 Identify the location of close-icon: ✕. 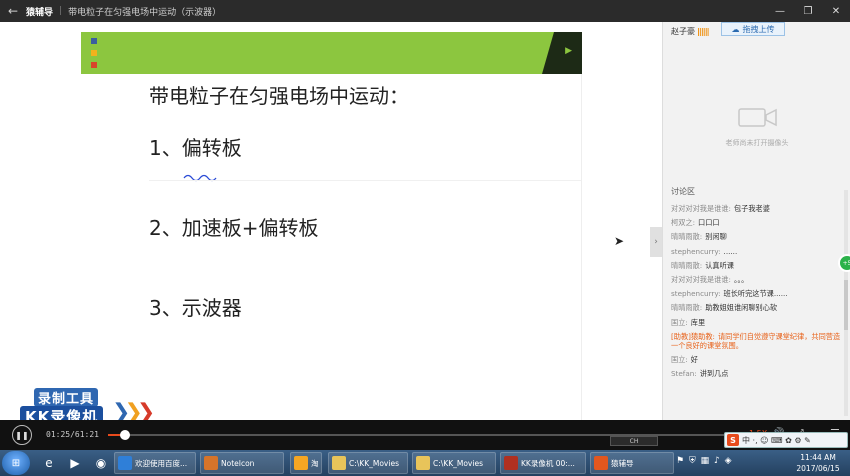
(836, 11).